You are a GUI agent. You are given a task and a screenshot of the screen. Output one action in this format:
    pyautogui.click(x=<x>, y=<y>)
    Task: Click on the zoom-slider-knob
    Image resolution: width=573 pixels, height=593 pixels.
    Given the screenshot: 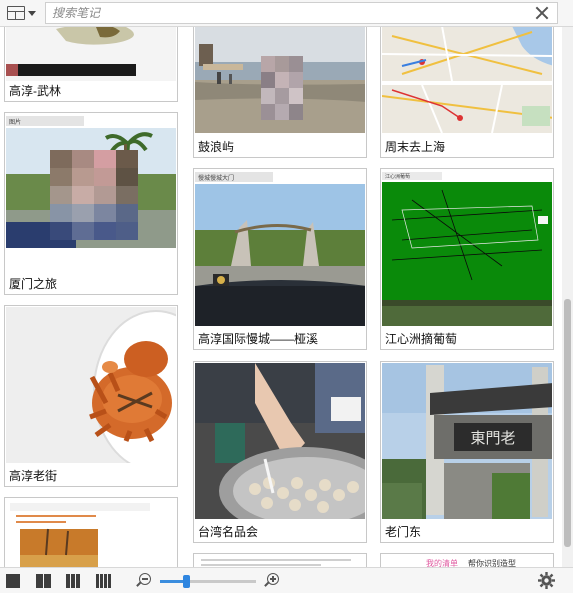 What is the action you would take?
    pyautogui.click(x=186, y=581)
    